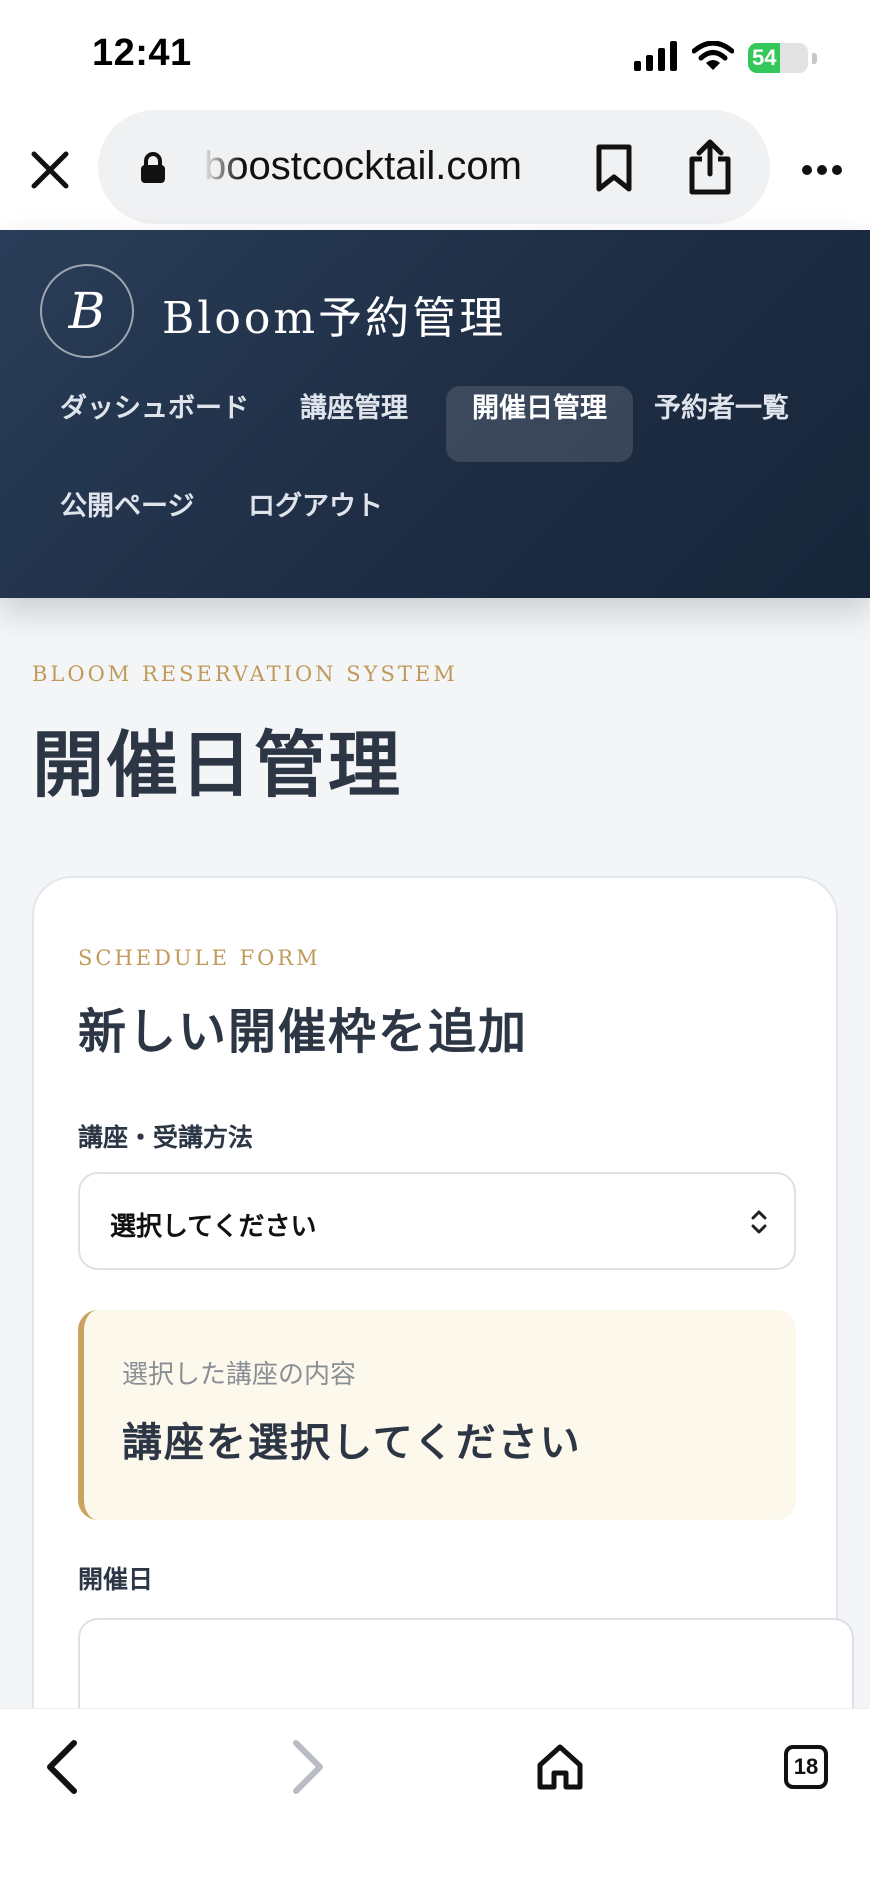 The height and width of the screenshot is (1882, 870). I want to click on cellular-signal-icon, so click(656, 58).